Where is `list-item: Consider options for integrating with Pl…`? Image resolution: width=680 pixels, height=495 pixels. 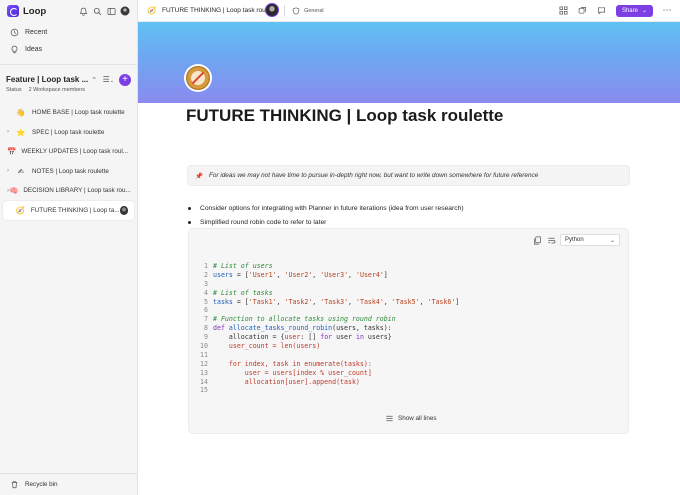 list-item: Consider options for integrating with Pl… is located at coordinates (325, 208).